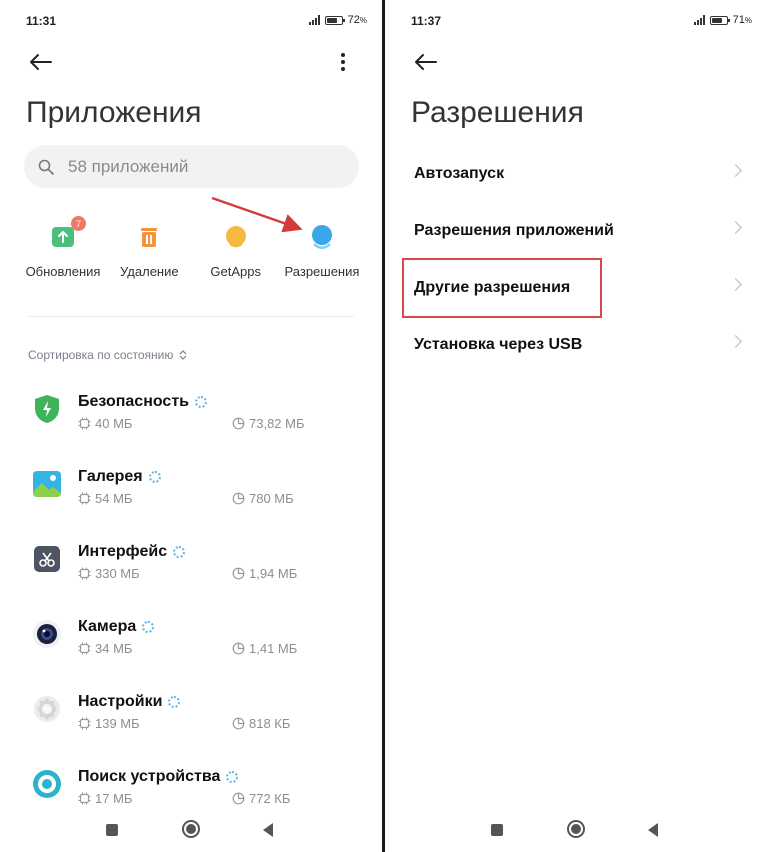 This screenshot has width=768, height=852. I want to click on permission-item-app-permissions: Разрешения приложений, so click(576, 230).